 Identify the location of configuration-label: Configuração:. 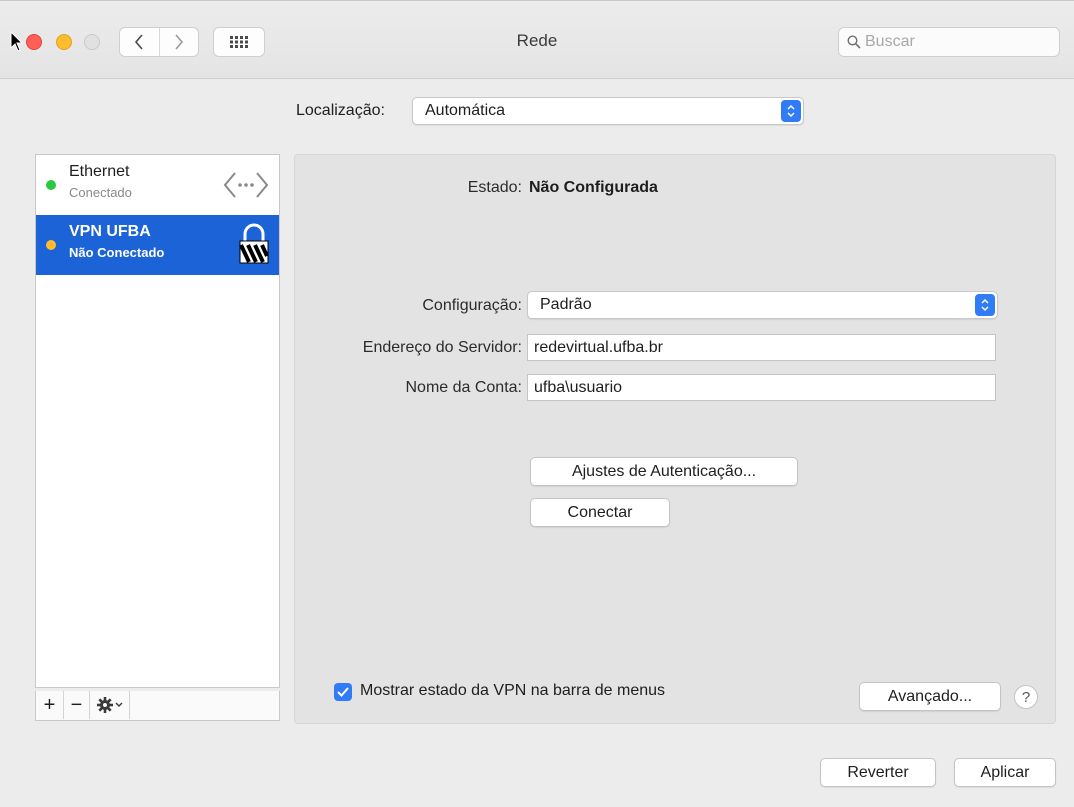
(472, 305).